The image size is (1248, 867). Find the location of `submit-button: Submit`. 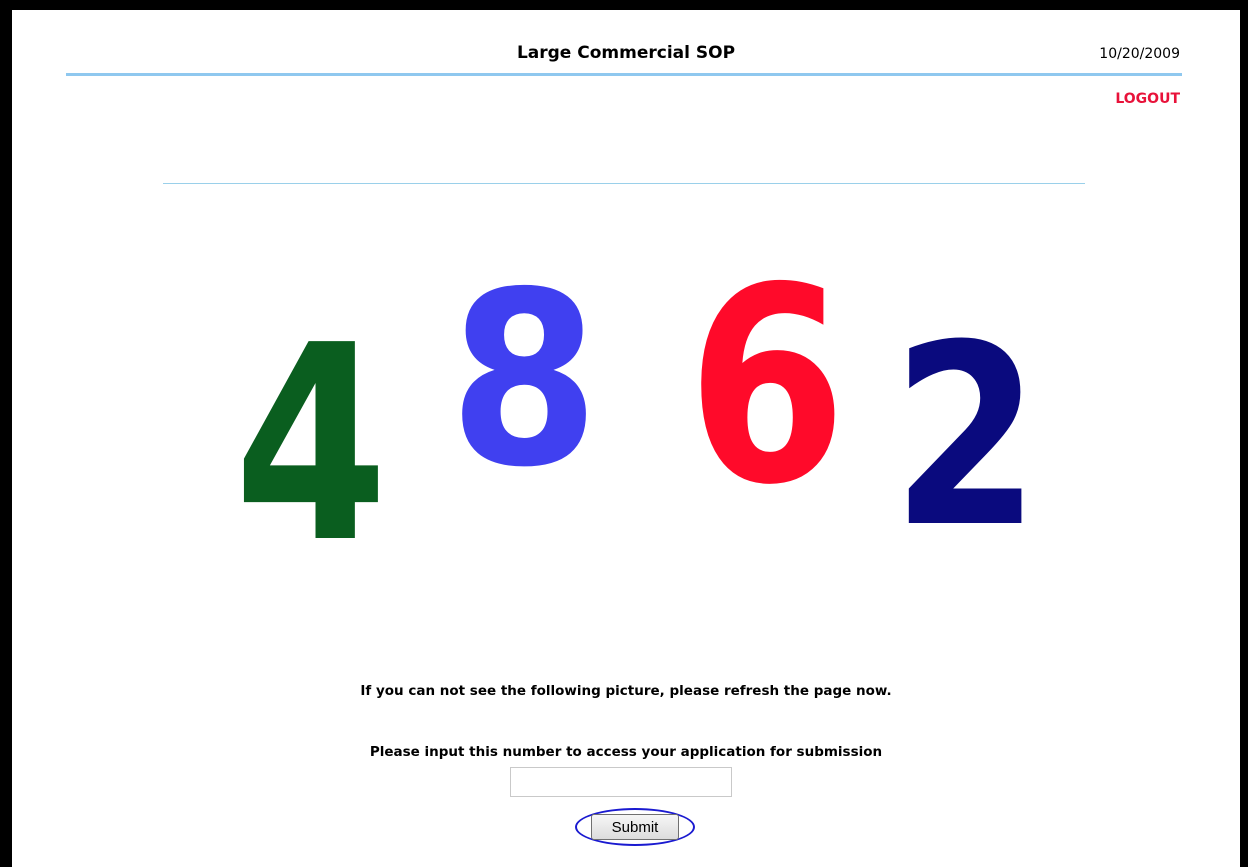

submit-button: Submit is located at coordinates (635, 827).